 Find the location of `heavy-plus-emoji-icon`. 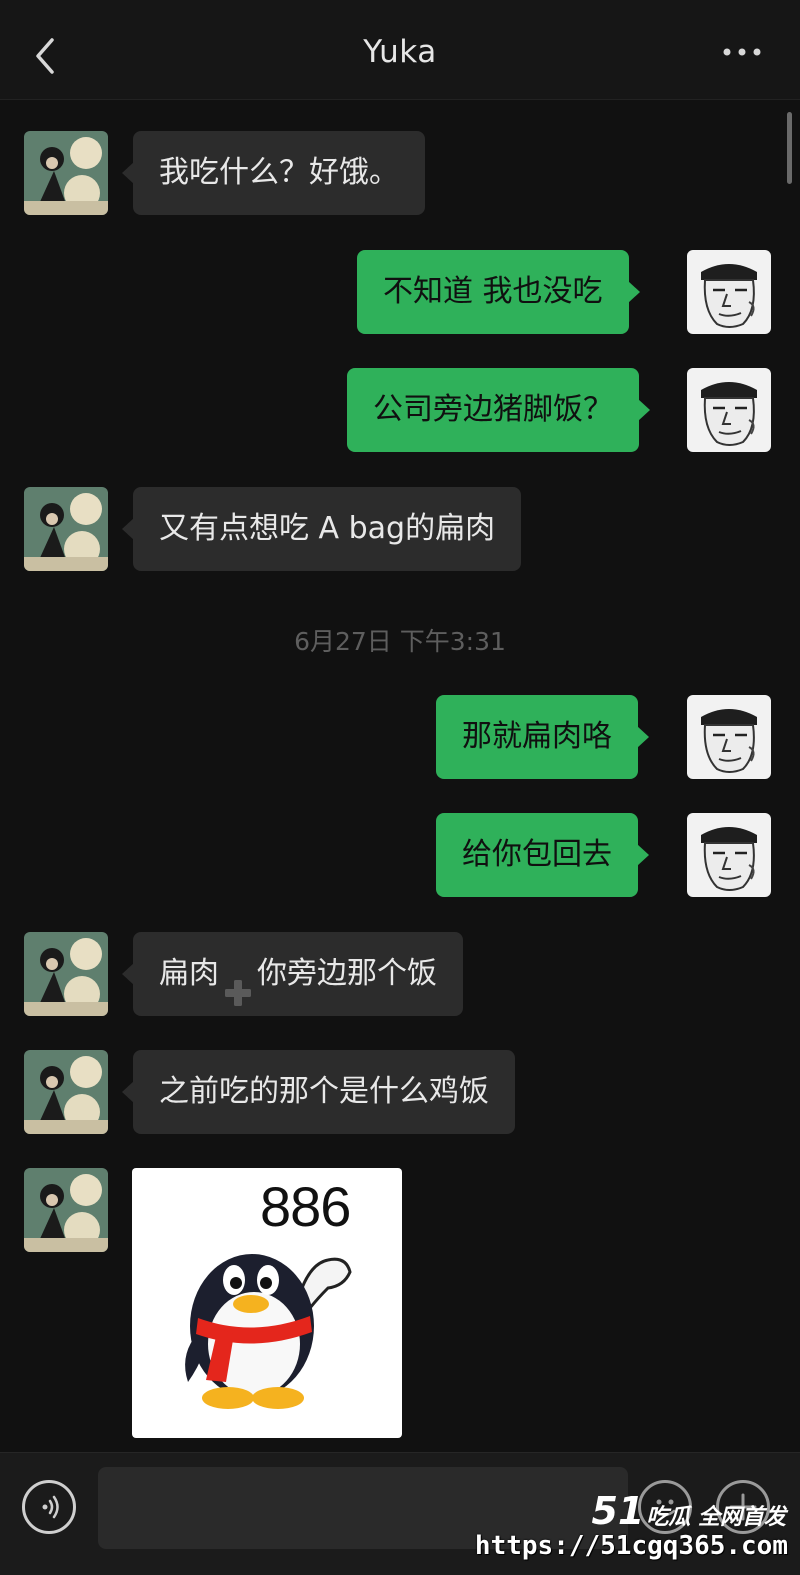

heavy-plus-emoji-icon is located at coordinates (238, 981).